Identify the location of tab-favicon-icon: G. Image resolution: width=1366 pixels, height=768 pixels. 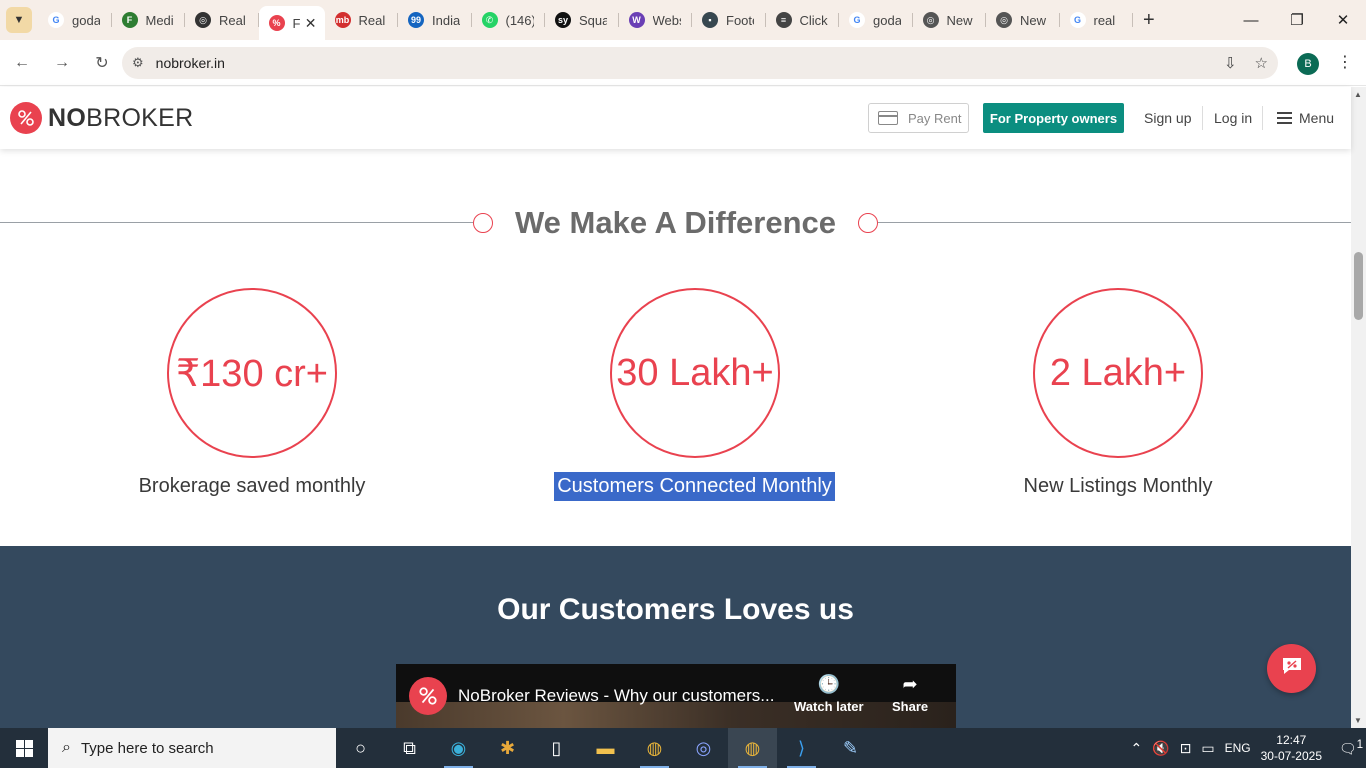
(56, 20).